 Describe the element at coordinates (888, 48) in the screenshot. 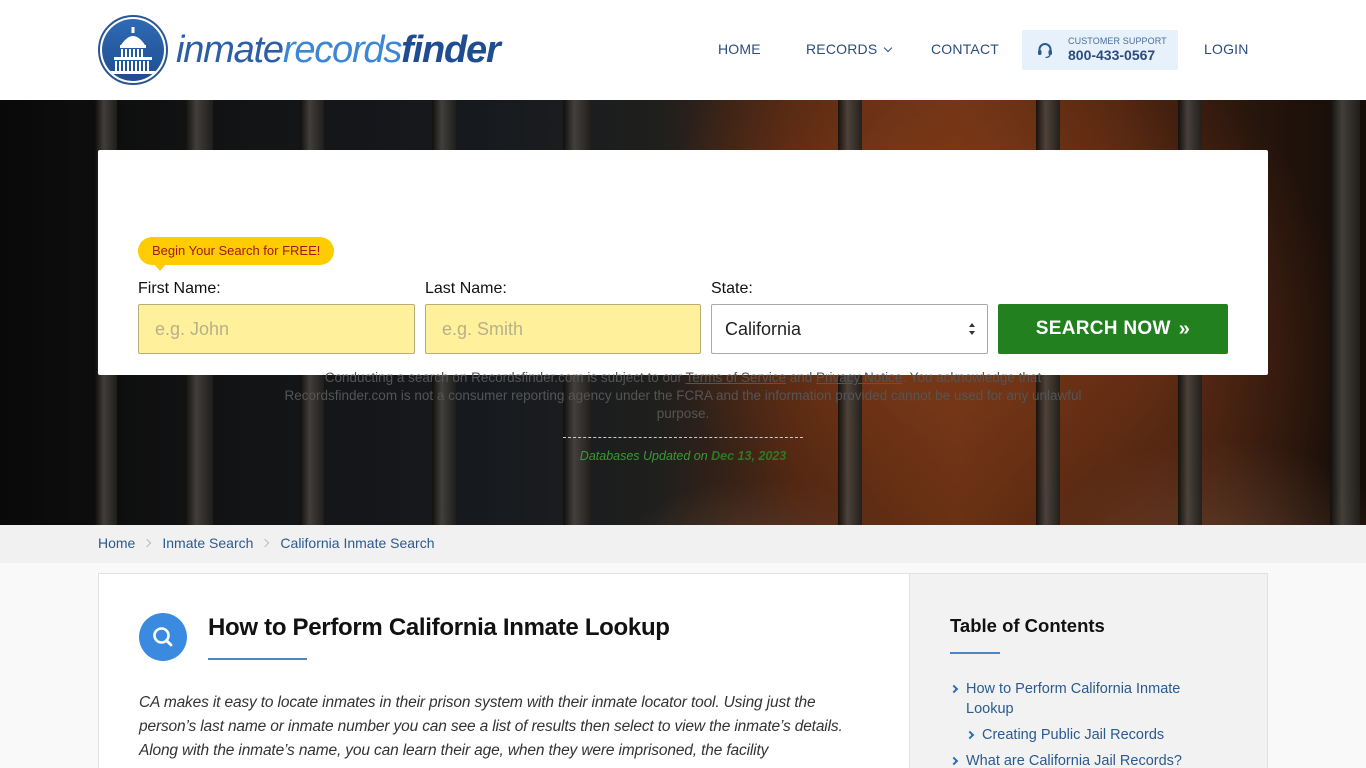

I see `chevron-down-icon` at that location.